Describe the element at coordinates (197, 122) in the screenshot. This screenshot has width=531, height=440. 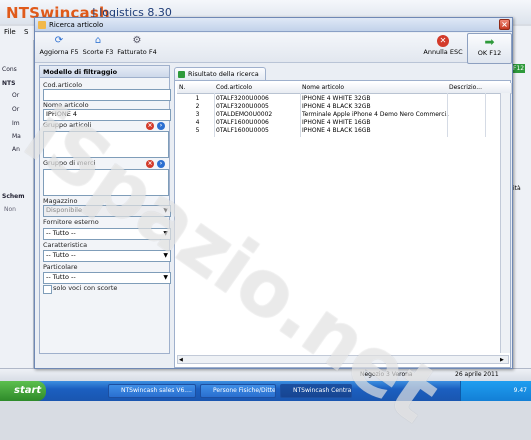
I see `row-n: 4` at that location.